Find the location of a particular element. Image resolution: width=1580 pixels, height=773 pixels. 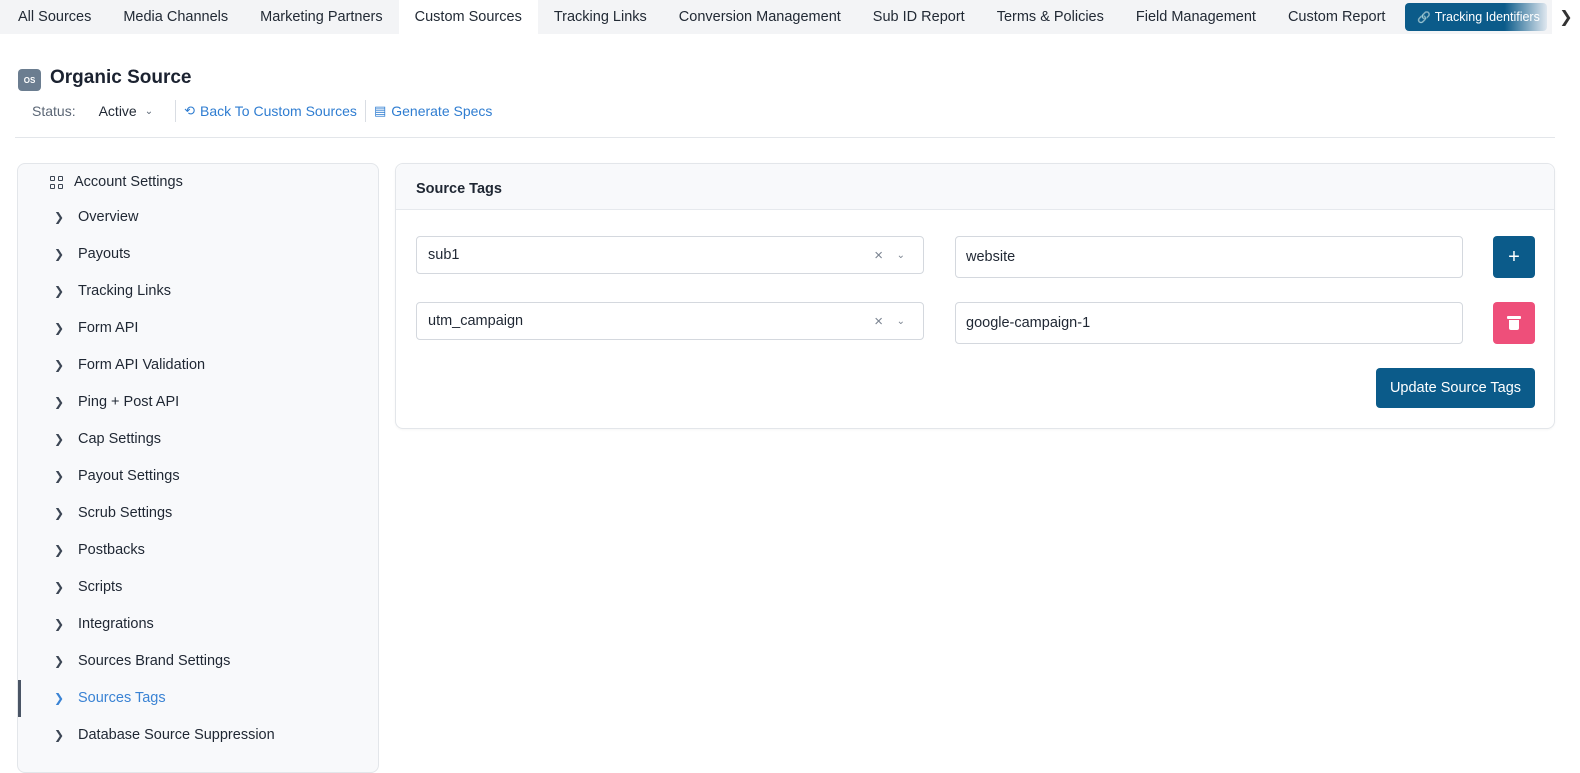

sidebar-item-label: Sources Tags is located at coordinates (122, 698).